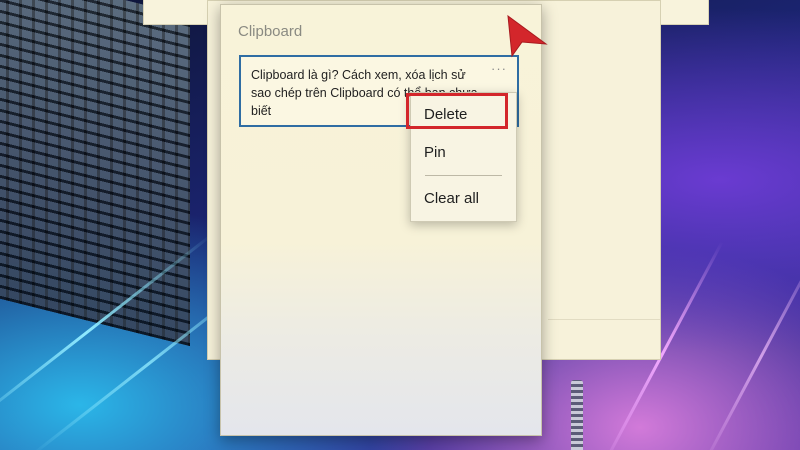  I want to click on red-pointer-arrow-icon, so click(527, 36).